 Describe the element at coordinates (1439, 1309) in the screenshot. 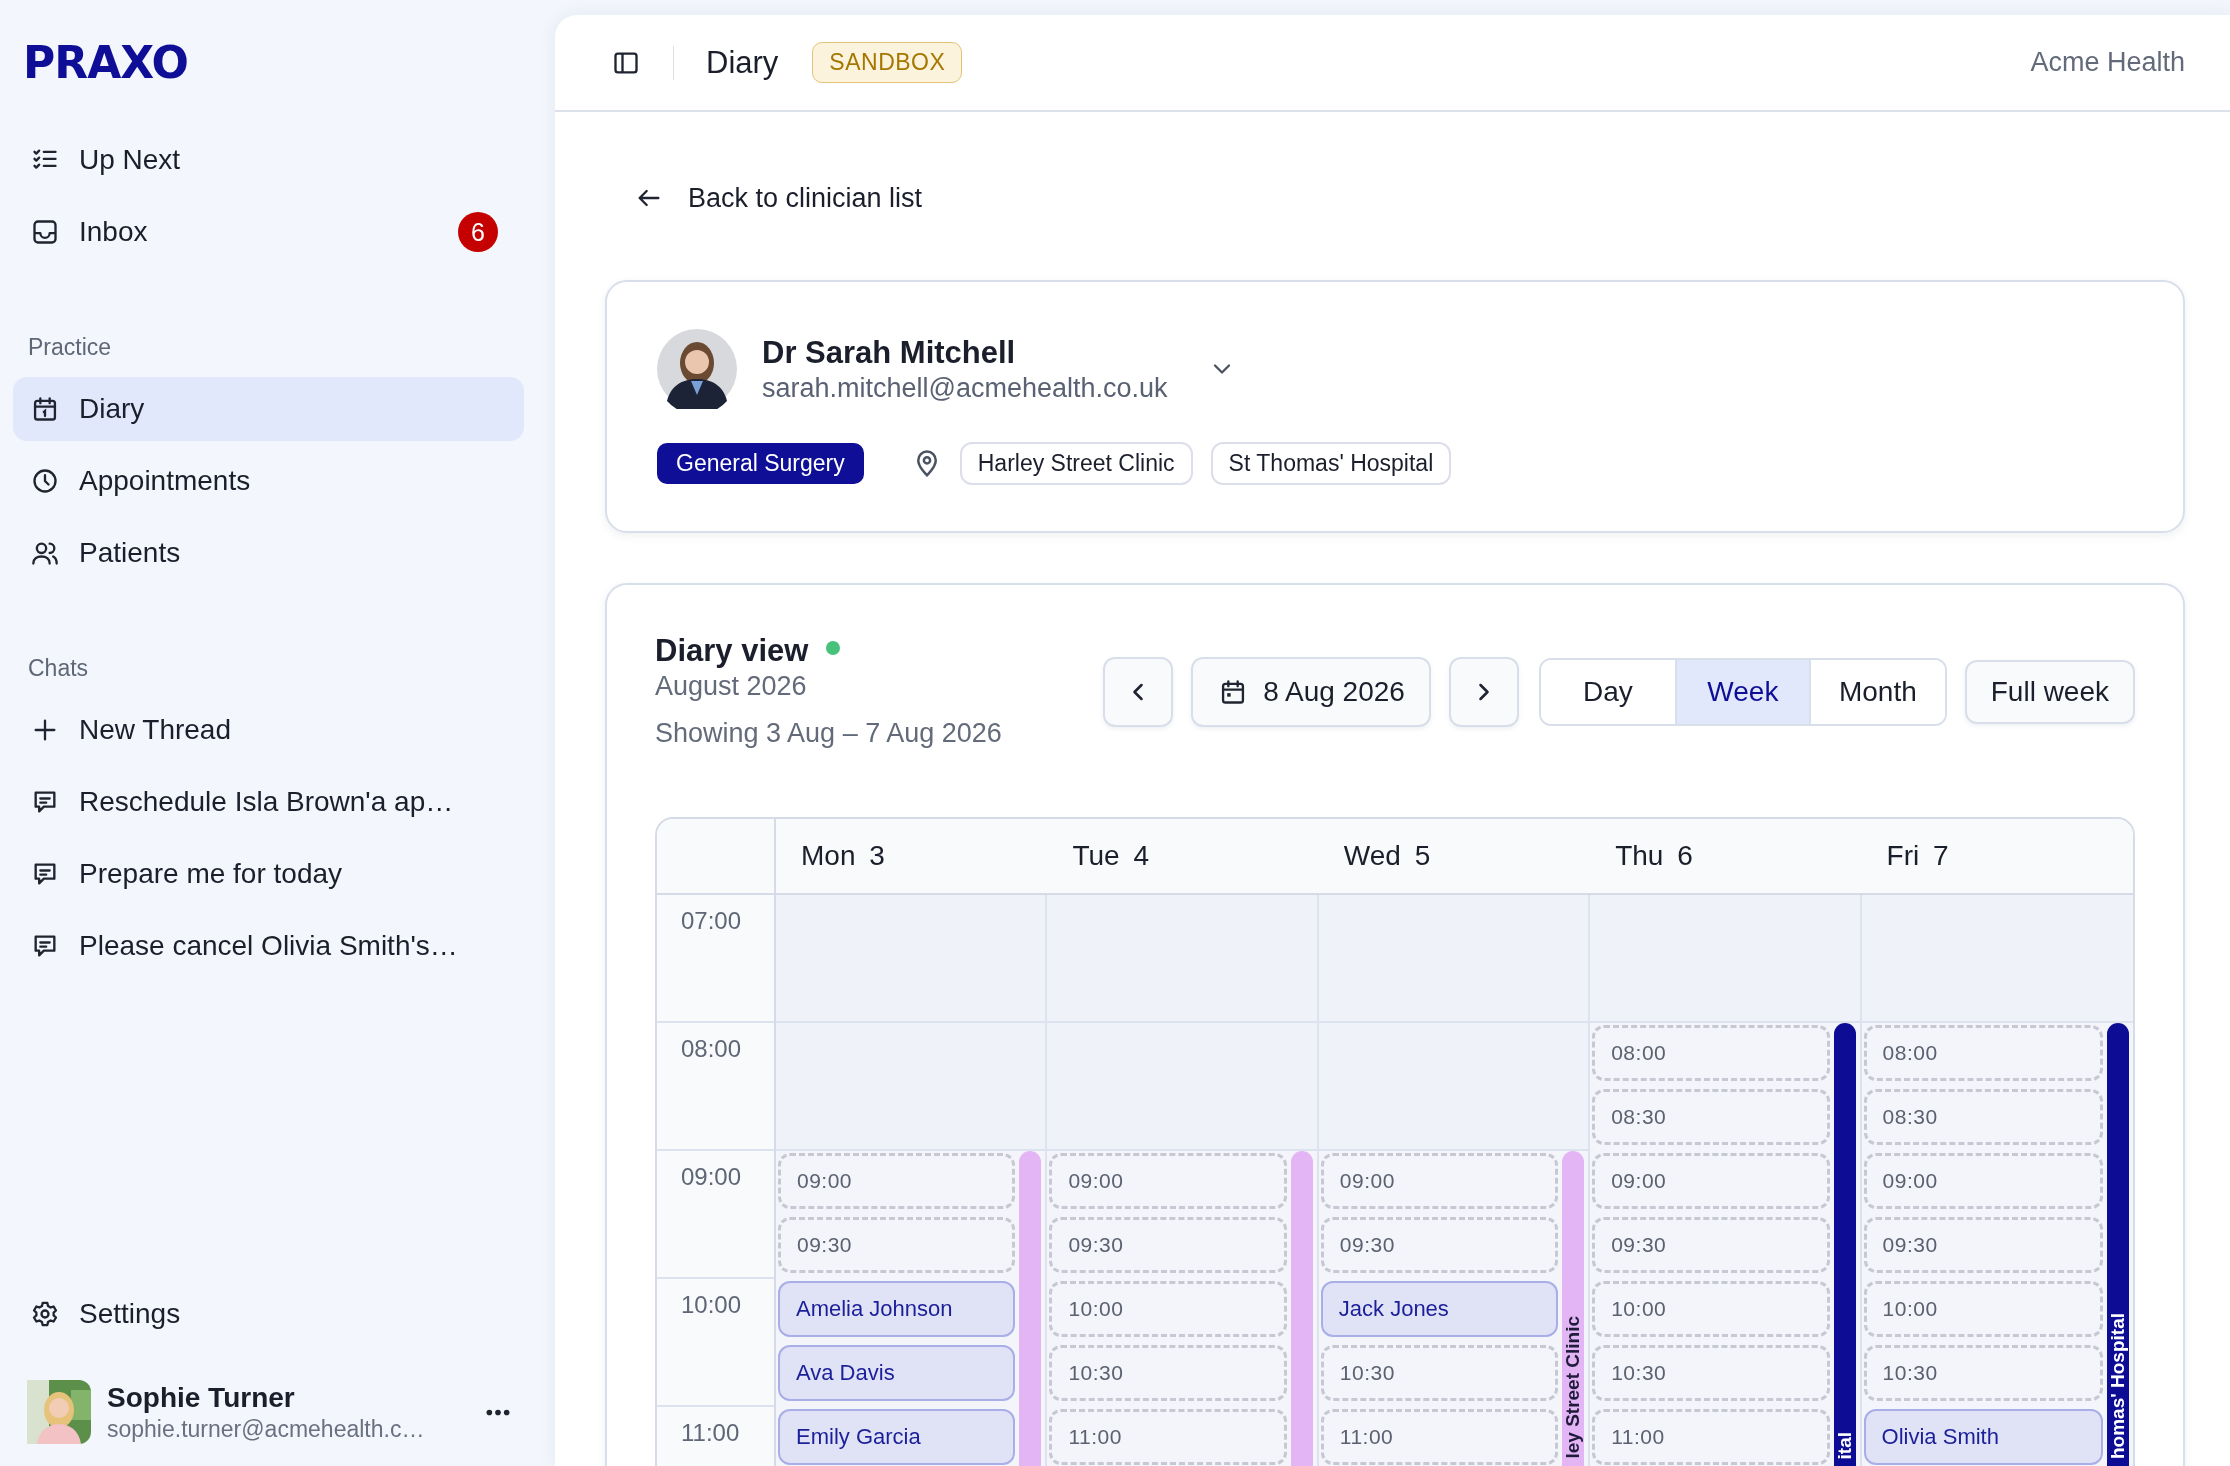

I see `appointment: Jack Jones` at that location.